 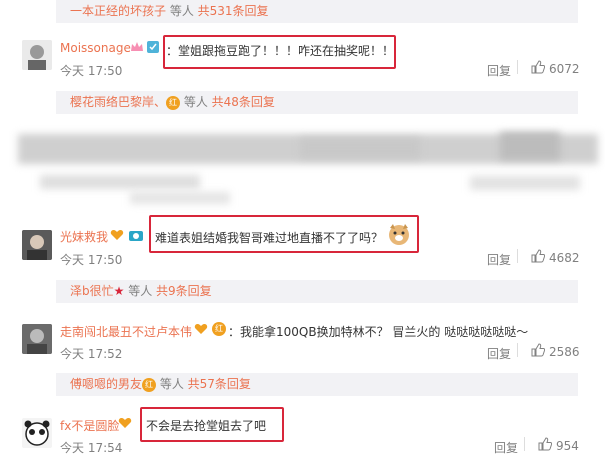 What do you see at coordinates (84, 236) in the screenshot?
I see `comment-username: 光妹救我` at bounding box center [84, 236].